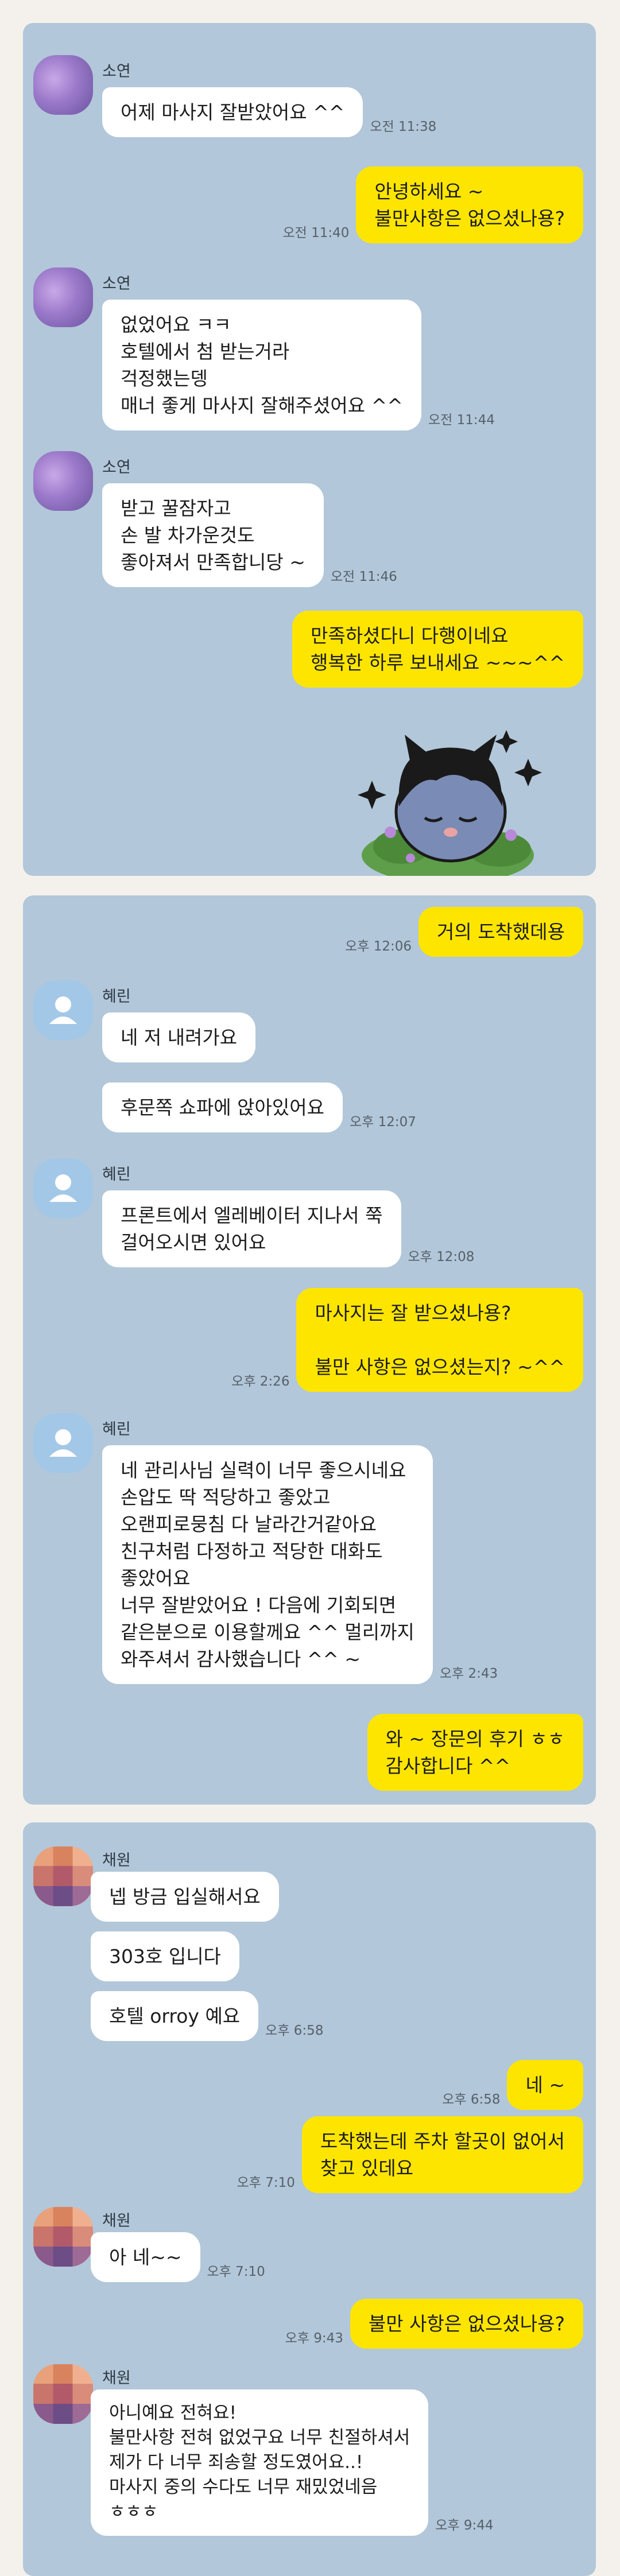 This screenshot has height=2576, width=620. What do you see at coordinates (222, 1107) in the screenshot?
I see `message-bubble: 후문쪽 쇼파에 앉아있어요` at bounding box center [222, 1107].